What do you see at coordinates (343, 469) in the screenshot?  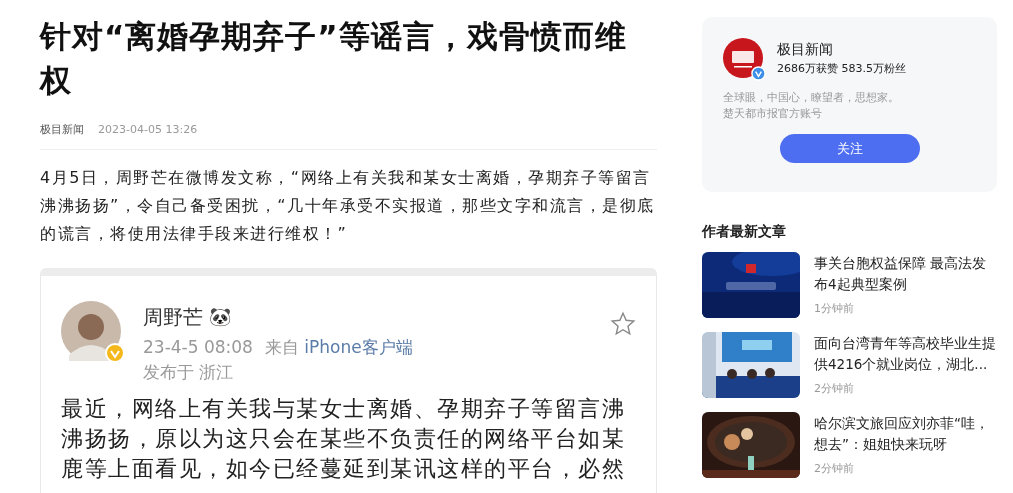 I see `post-text-line: 鹿等上面看见，如今已经蔓延到某讯这样的平台，必然` at bounding box center [343, 469].